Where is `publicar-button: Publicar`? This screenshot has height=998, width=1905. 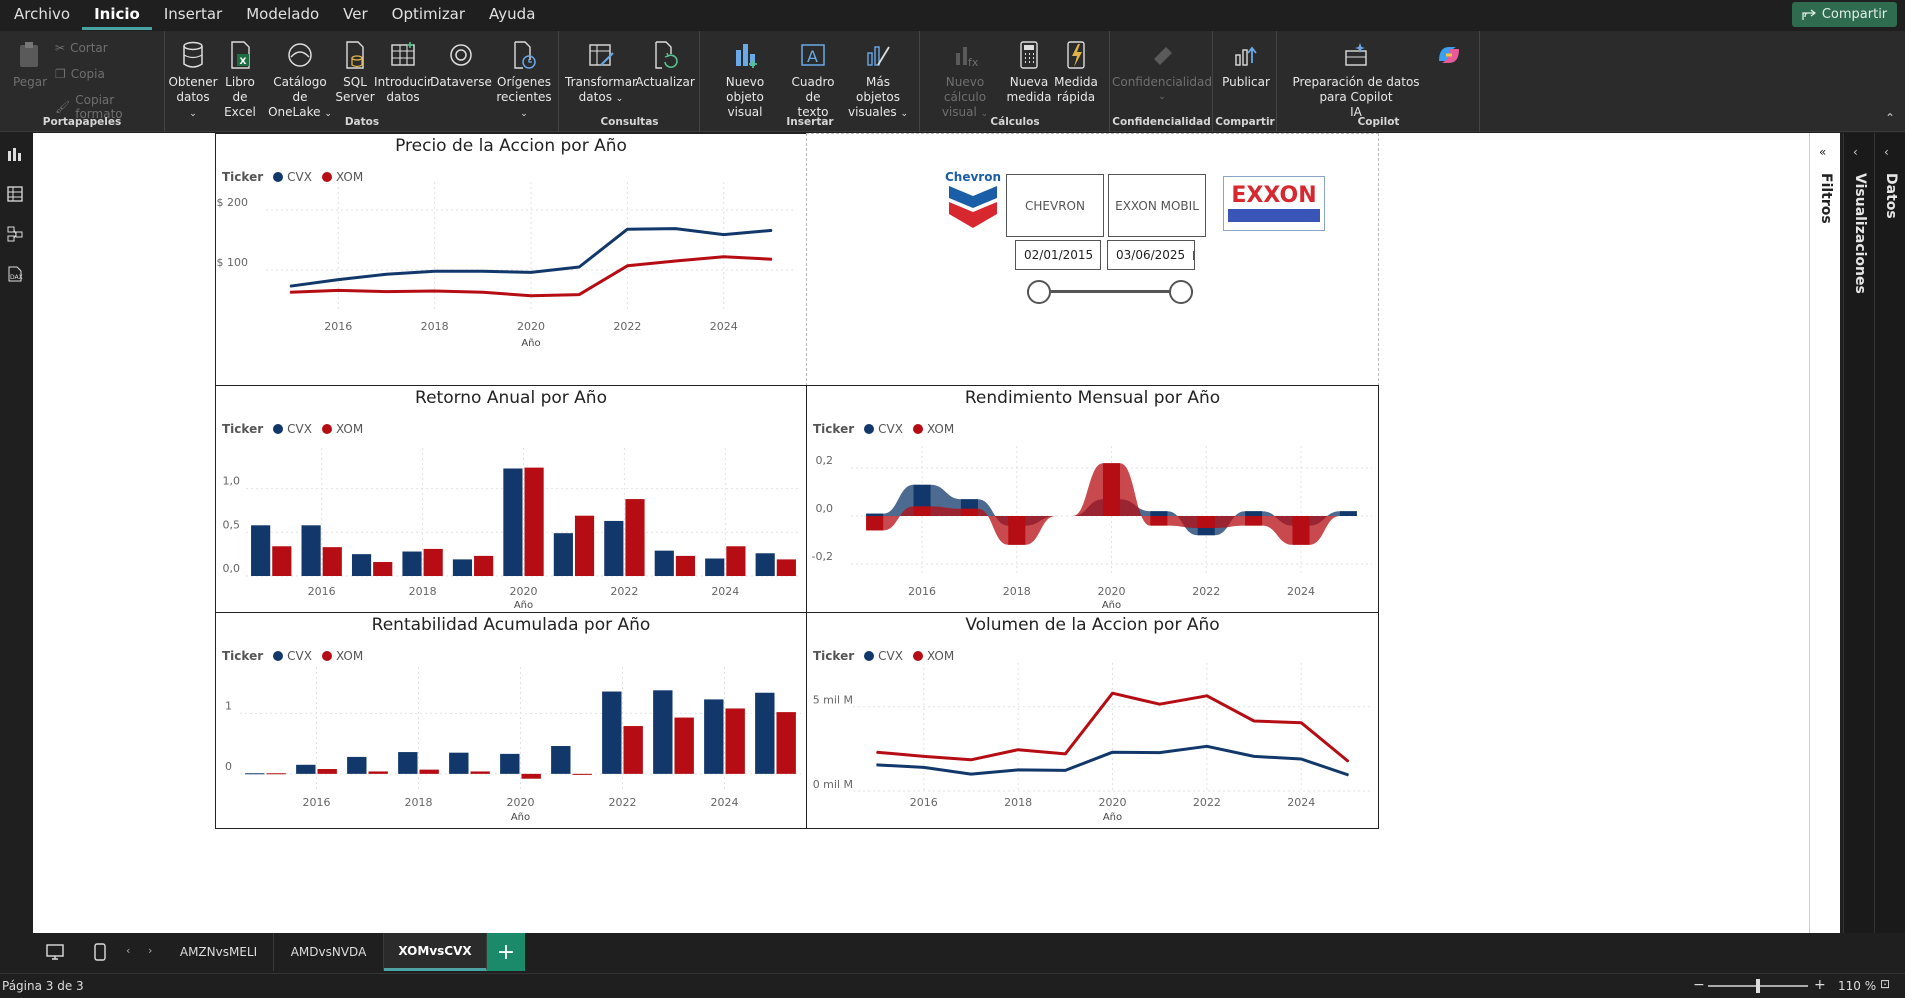
publicar-button: Publicar is located at coordinates (1246, 64).